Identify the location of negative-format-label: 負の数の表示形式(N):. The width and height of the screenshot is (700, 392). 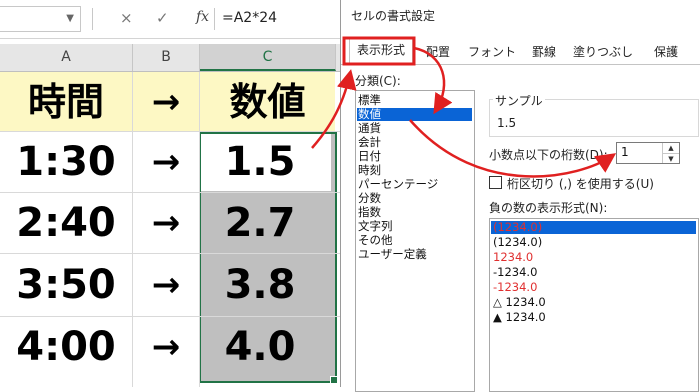
(548, 208).